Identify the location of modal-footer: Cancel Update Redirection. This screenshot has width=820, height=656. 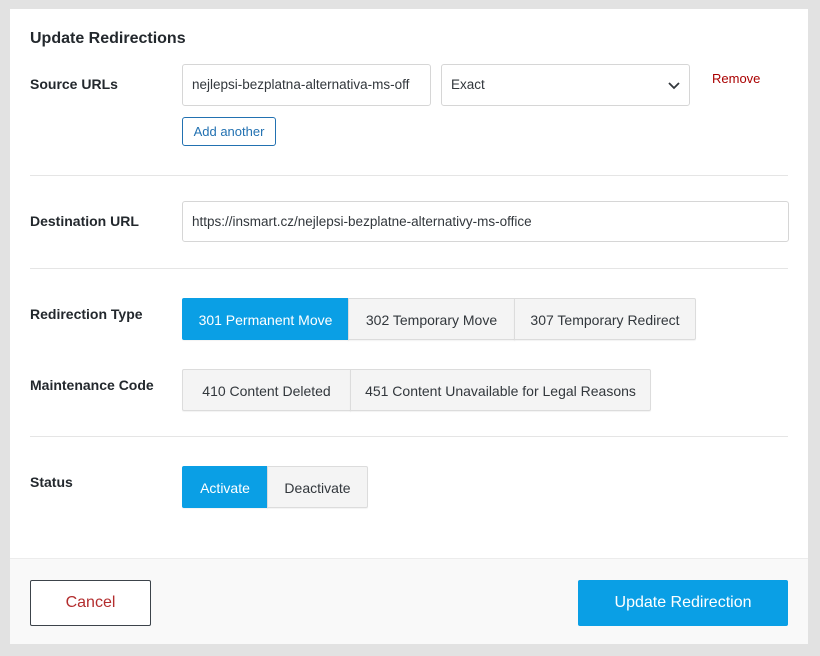
(409, 601).